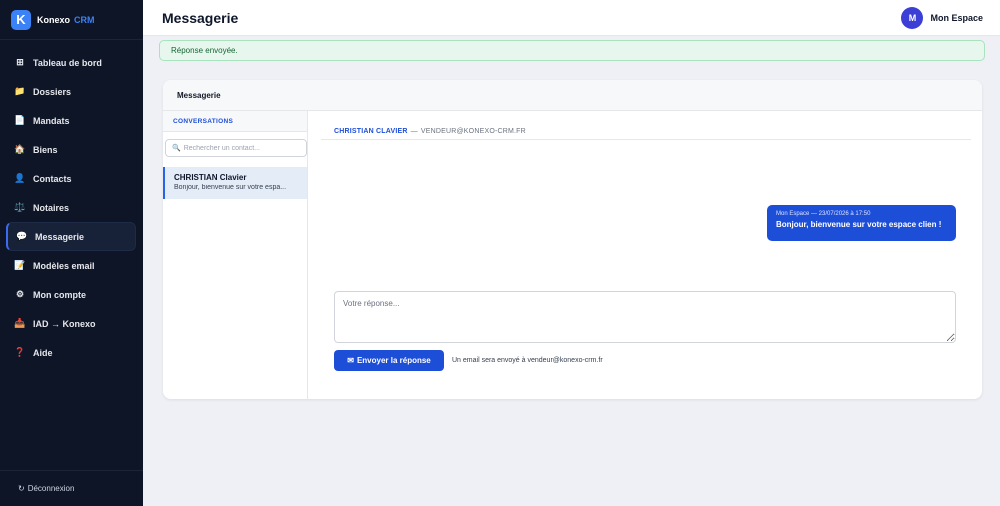 The image size is (1000, 506). Describe the element at coordinates (22, 236) in the screenshot. I see `speech-bubble-icon: 💬` at that location.